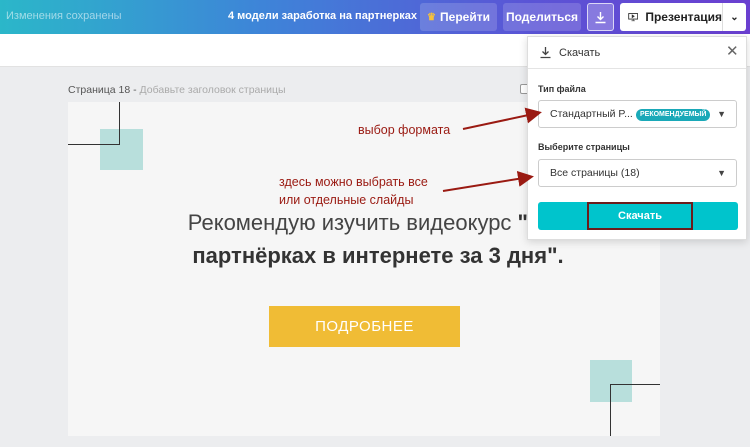 The height and width of the screenshot is (447, 750). I want to click on file-type-select: Стандартный P... РЕКОМЕНДУЕМЫЙ ▼, so click(637, 114).